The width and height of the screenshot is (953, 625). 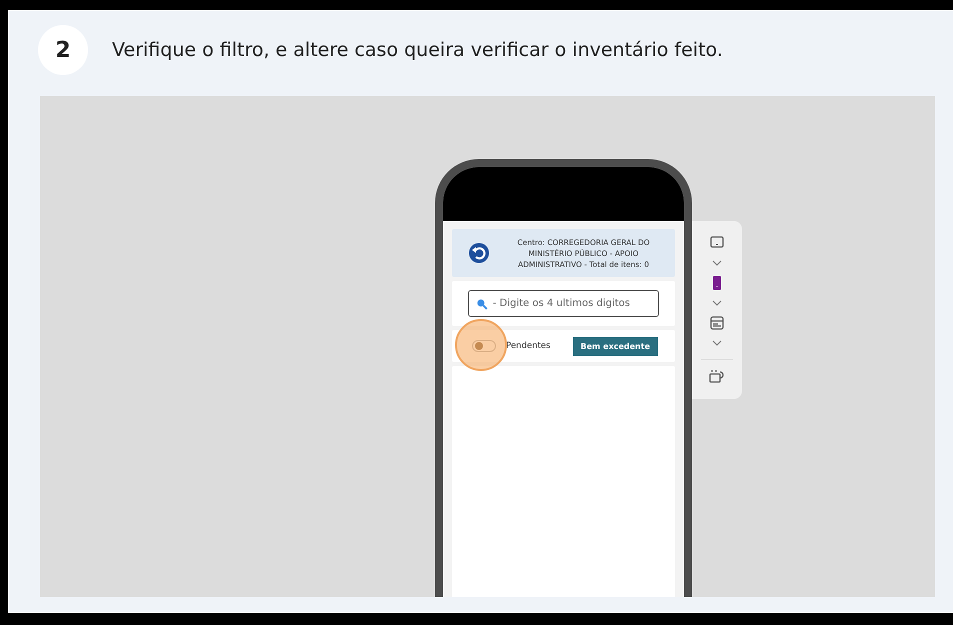 What do you see at coordinates (482, 304) in the screenshot?
I see `search-icon` at bounding box center [482, 304].